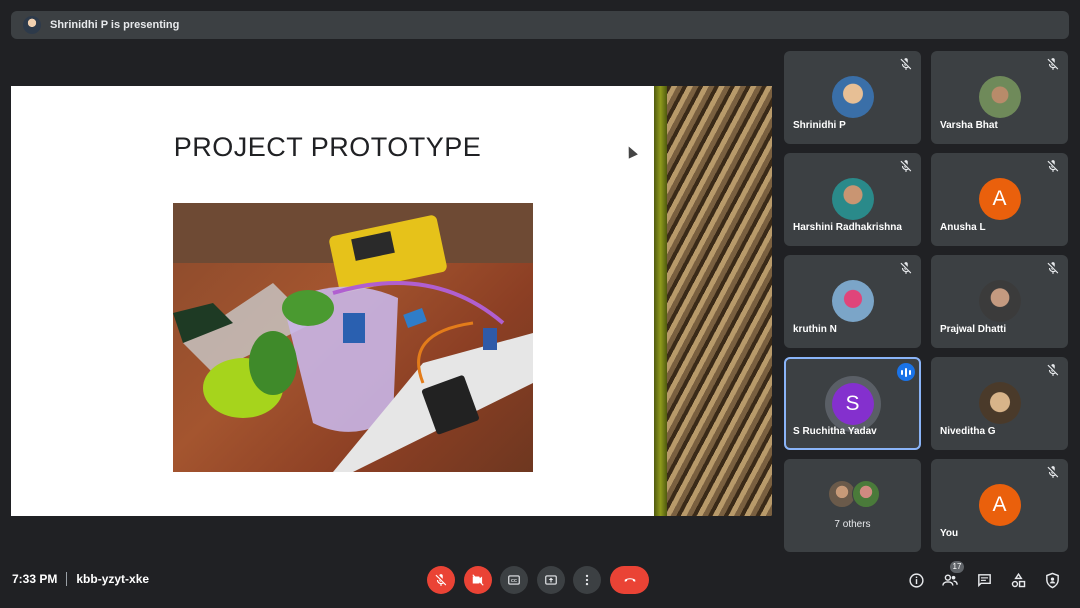 Image resolution: width=1080 pixels, height=608 pixels. Describe the element at coordinates (819, 125) in the screenshot. I see `participant-name: Shrinidhi P` at that location.